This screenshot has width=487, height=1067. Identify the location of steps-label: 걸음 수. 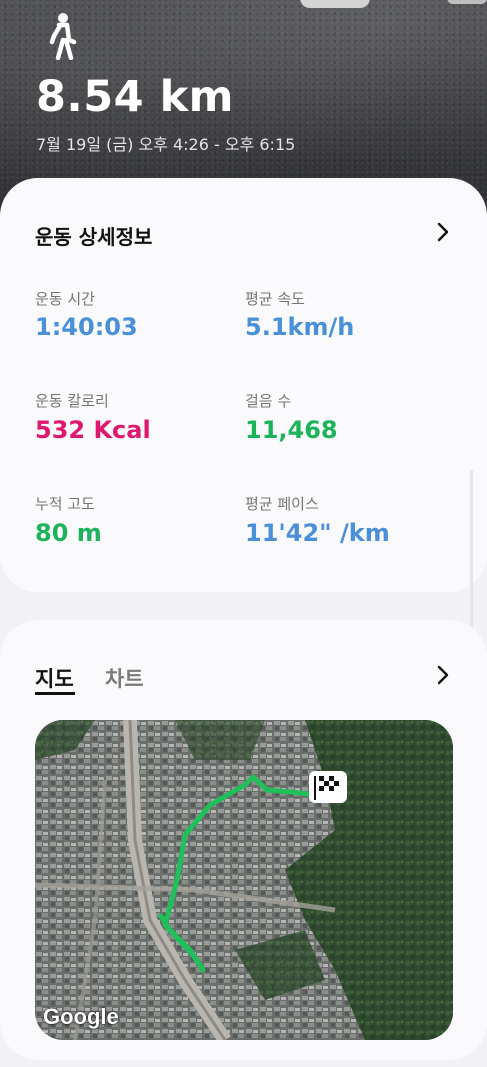
(268, 401).